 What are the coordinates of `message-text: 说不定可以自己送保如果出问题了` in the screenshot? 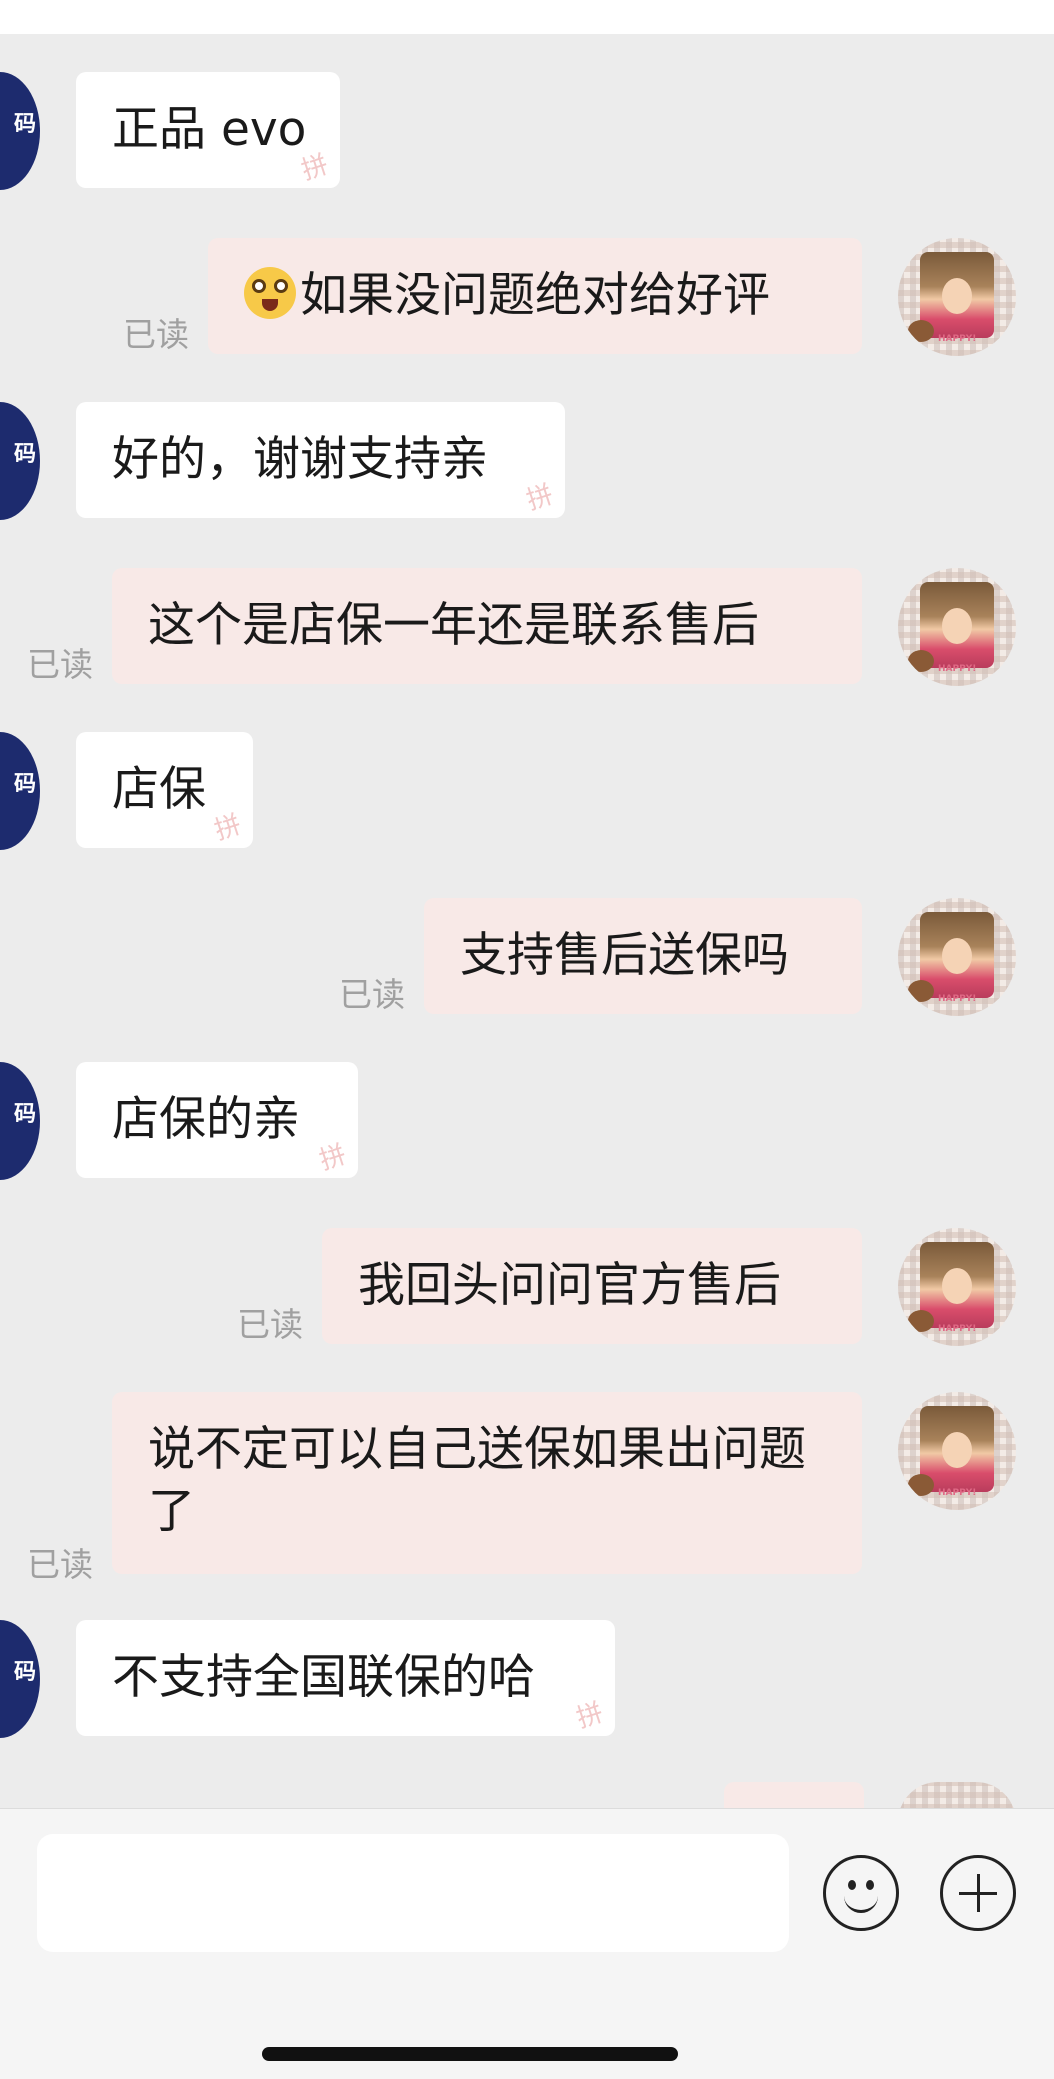 It's located at (477, 1480).